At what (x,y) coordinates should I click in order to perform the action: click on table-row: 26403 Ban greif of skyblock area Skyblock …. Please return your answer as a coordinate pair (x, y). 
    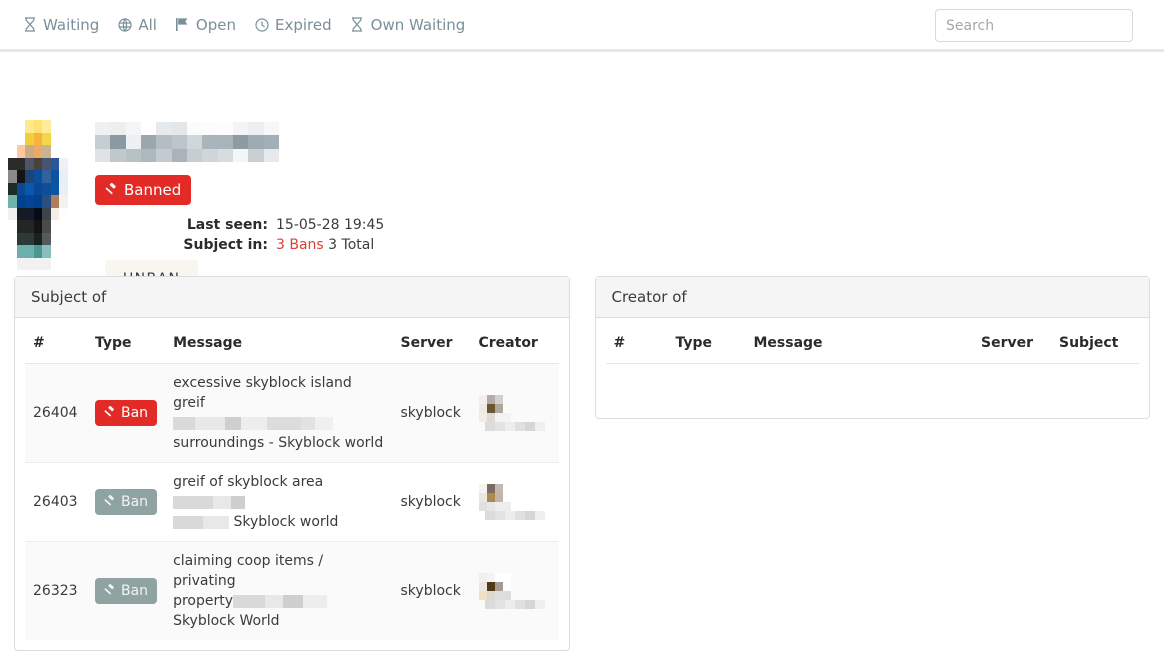
    Looking at the image, I should click on (292, 502).